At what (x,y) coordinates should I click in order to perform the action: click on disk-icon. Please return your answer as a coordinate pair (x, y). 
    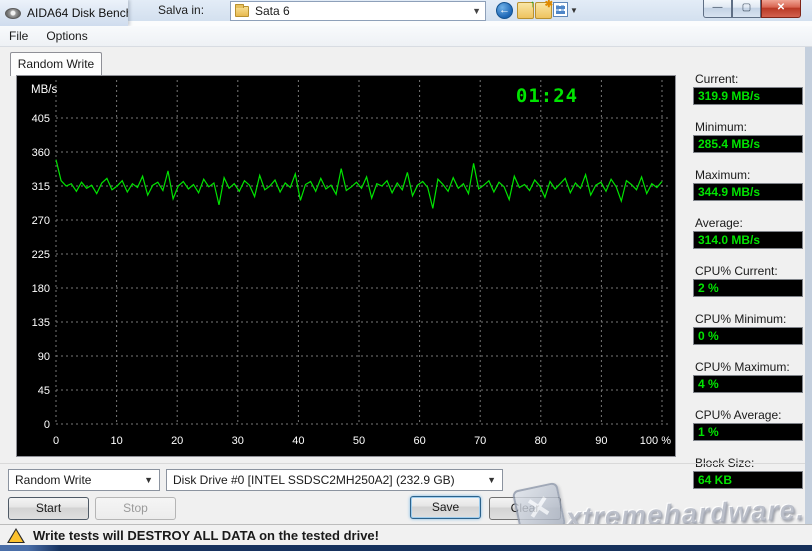
    Looking at the image, I should click on (13, 13).